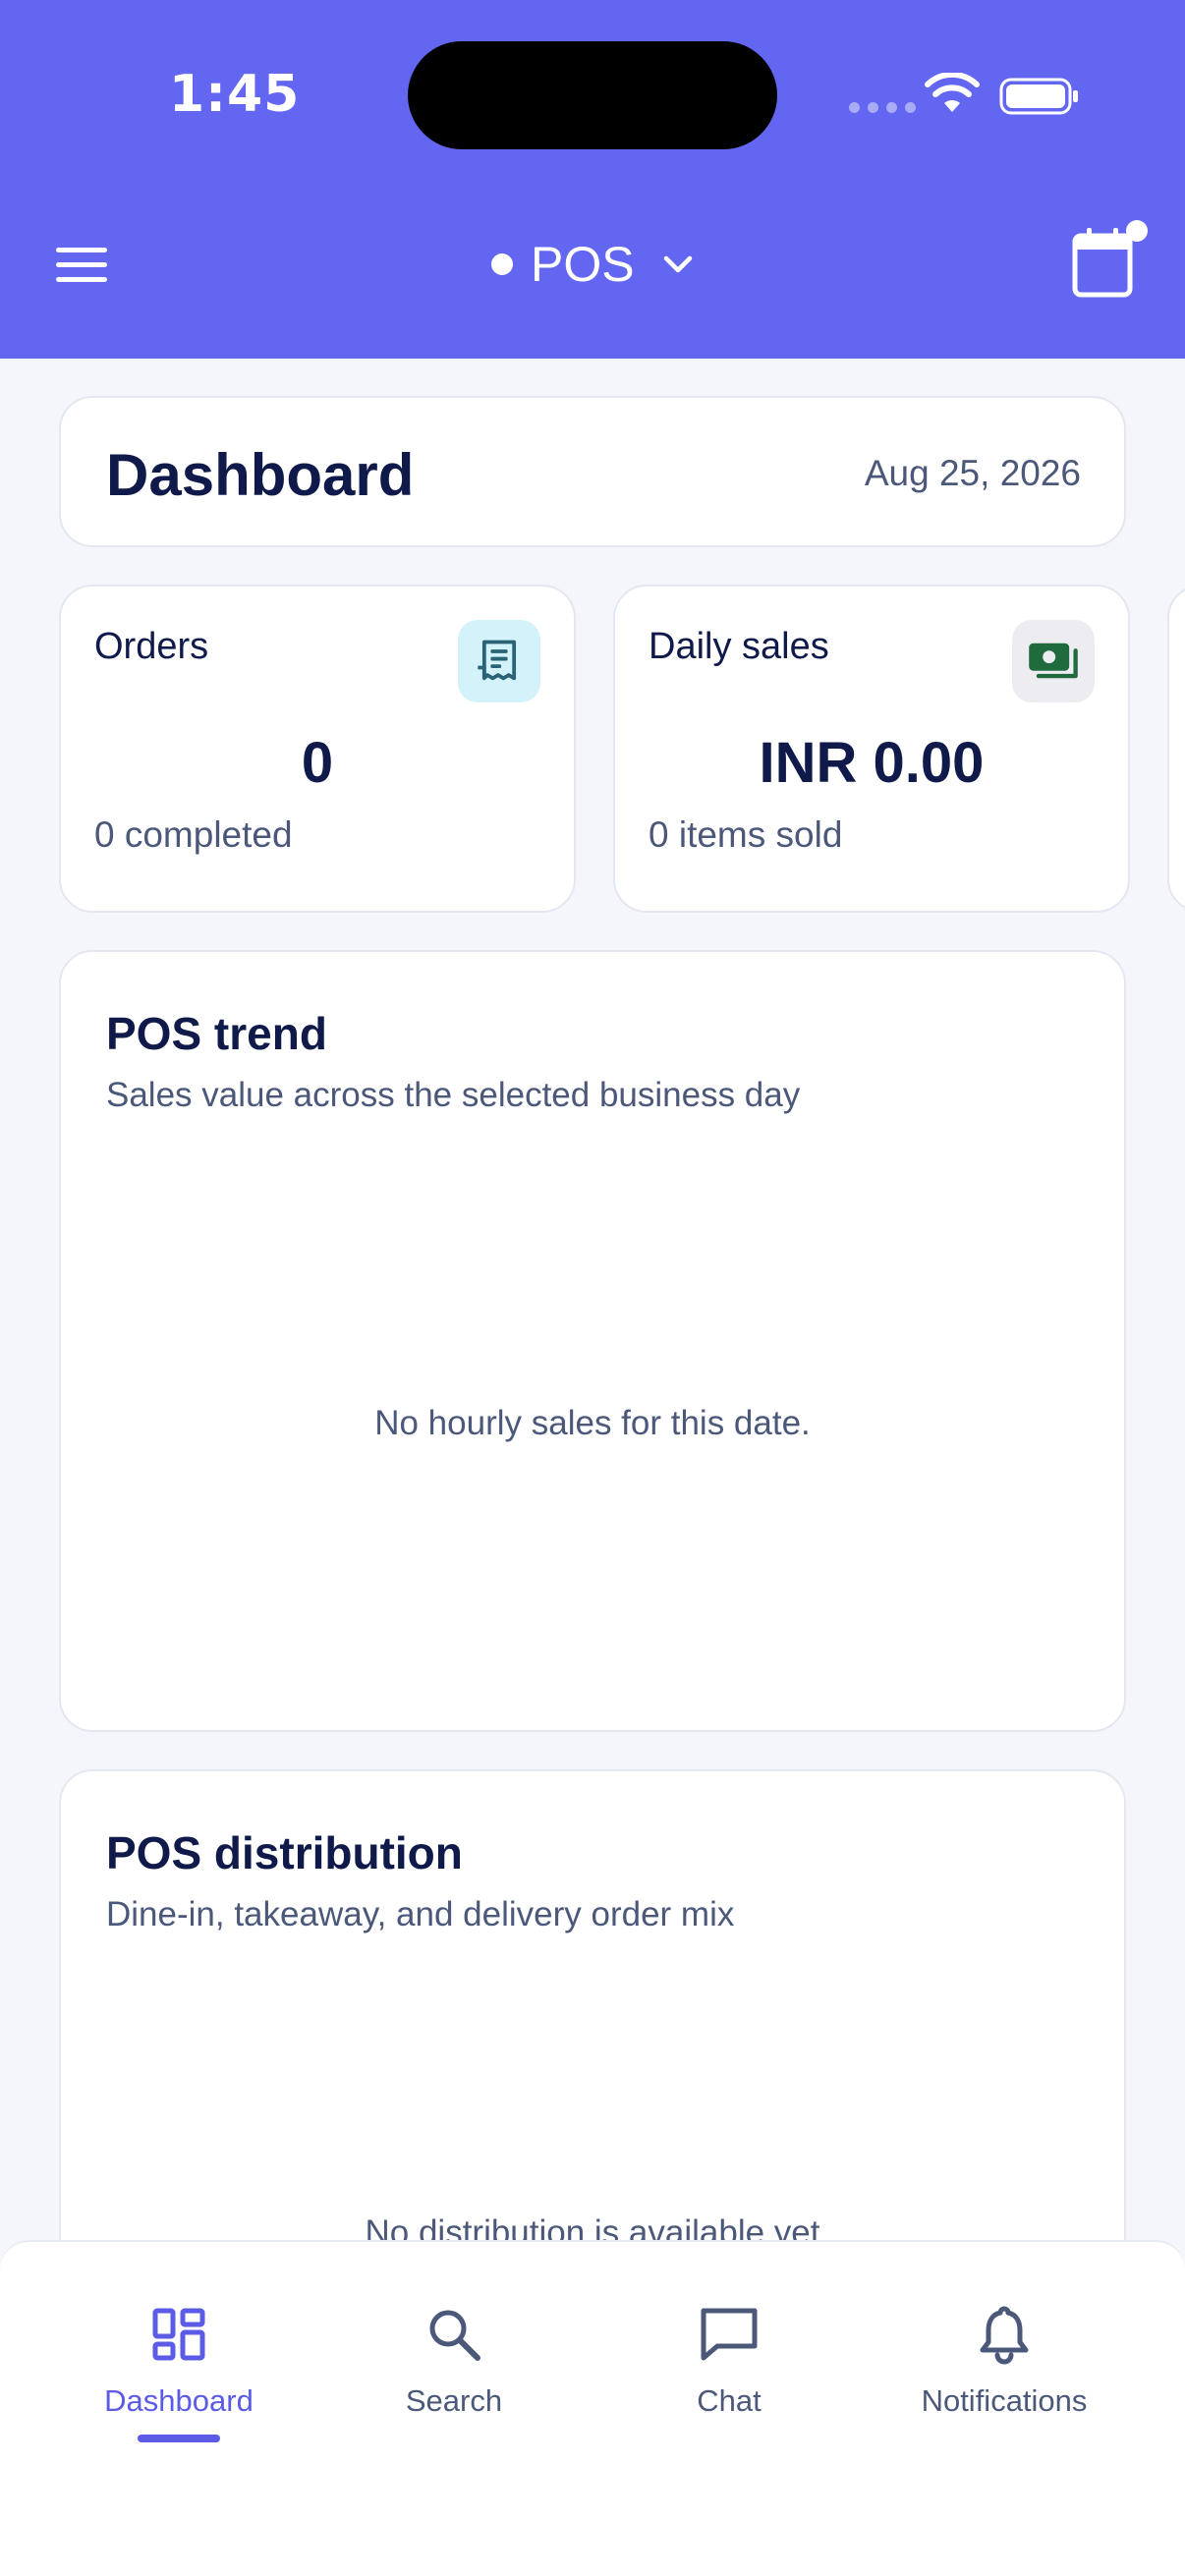 This screenshot has width=1185, height=2576. I want to click on receipt-icon, so click(499, 661).